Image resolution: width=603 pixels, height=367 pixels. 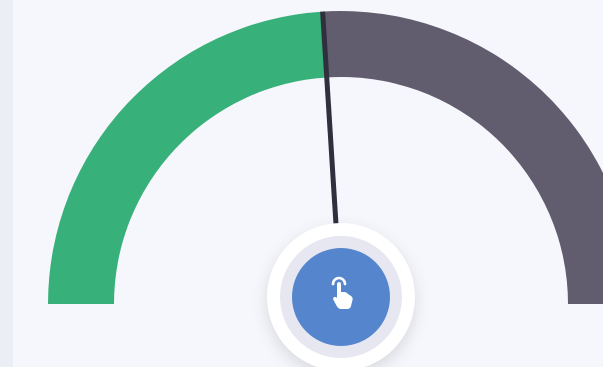 What do you see at coordinates (341, 295) in the screenshot?
I see `gauge-knob` at bounding box center [341, 295].